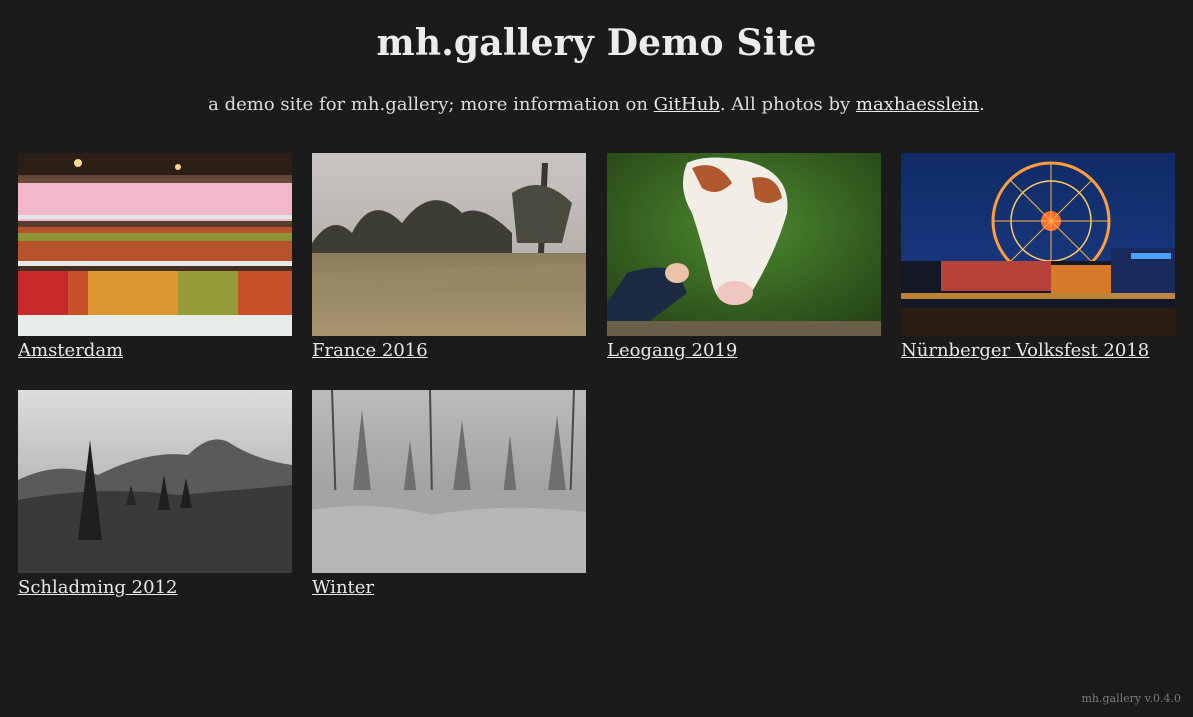  I want to click on gallery-tile-winter: Winter, so click(449, 494).